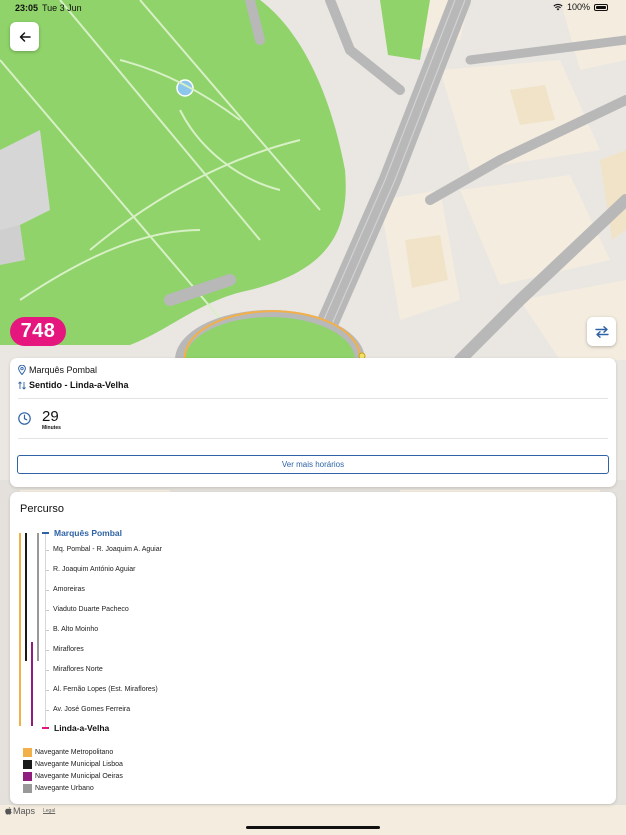  Describe the element at coordinates (62, 8) in the screenshot. I see `status-date: Tue 3 Jun` at that location.